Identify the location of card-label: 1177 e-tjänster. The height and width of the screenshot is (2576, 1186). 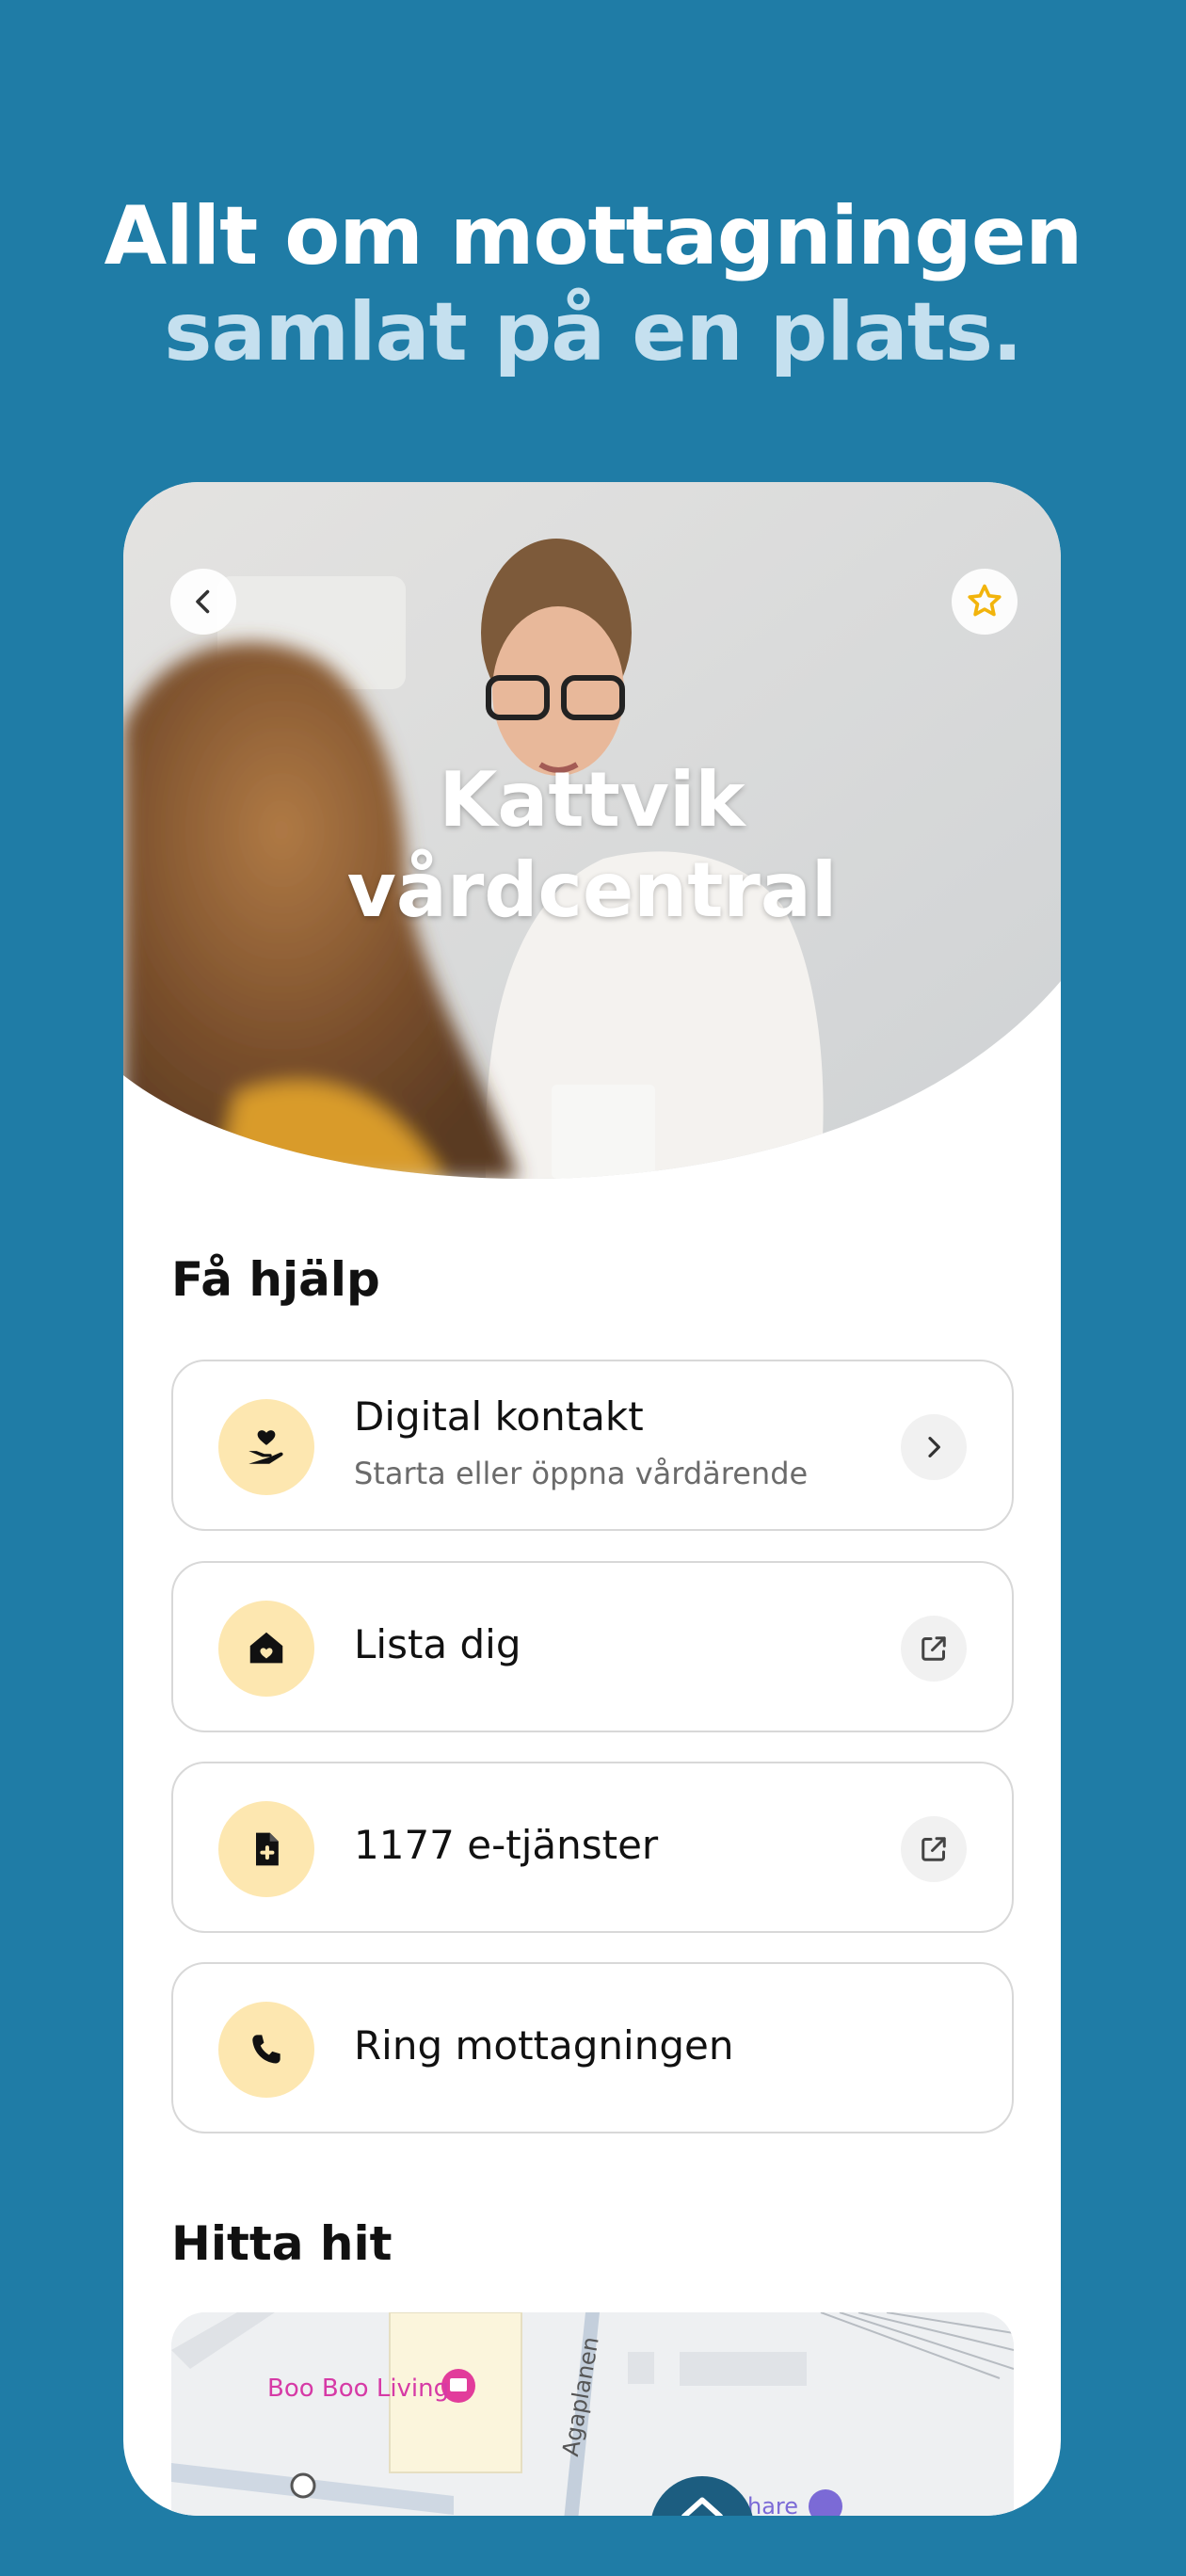
(506, 1845).